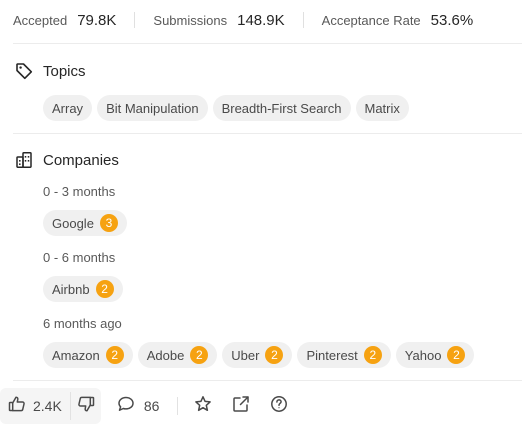 This screenshot has width=522, height=427. I want to click on company-count-badge: 3, so click(108, 223).